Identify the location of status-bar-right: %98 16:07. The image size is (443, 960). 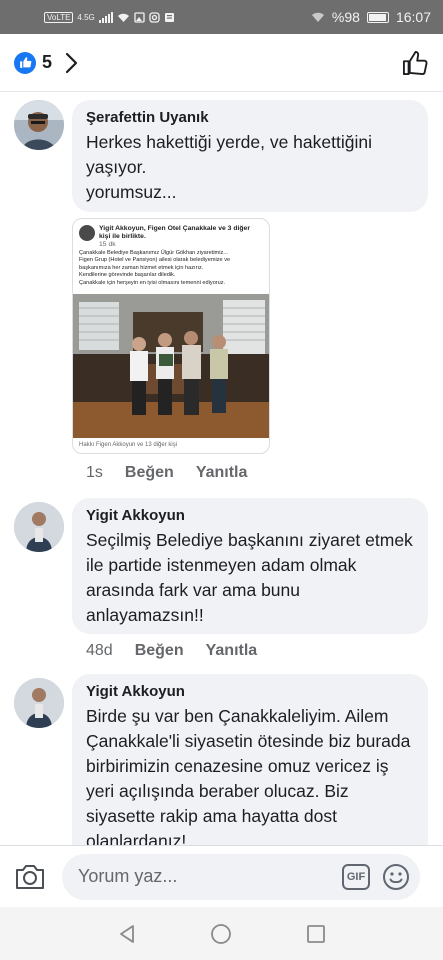
(371, 17).